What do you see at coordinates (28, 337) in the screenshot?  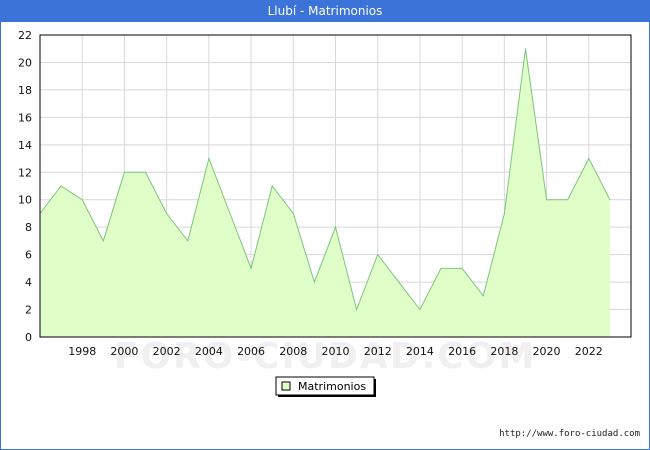 I see `y-tick-label: 0` at bounding box center [28, 337].